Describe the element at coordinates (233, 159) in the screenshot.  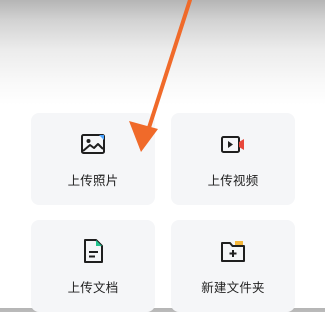
I see `upload-video-button: 上传视频` at that location.